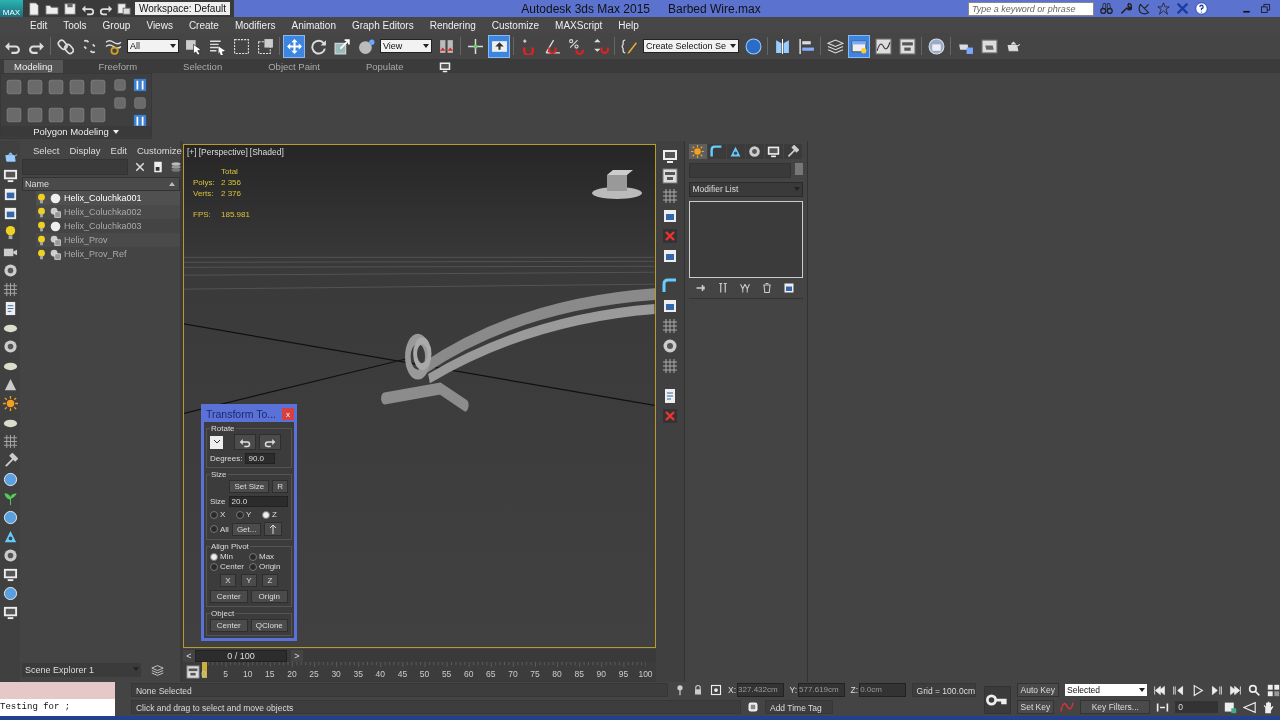 Image resolution: width=1280 pixels, height=720 pixels. I want to click on hammer-icon, so click(792, 151).